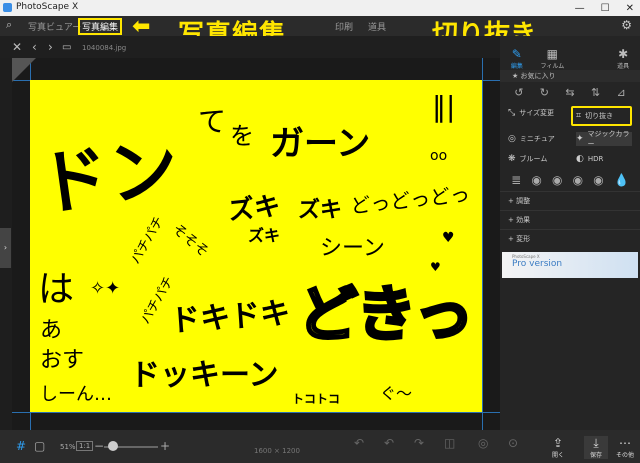  I want to click on menu-photo-edit: 写真編集, so click(100, 26).